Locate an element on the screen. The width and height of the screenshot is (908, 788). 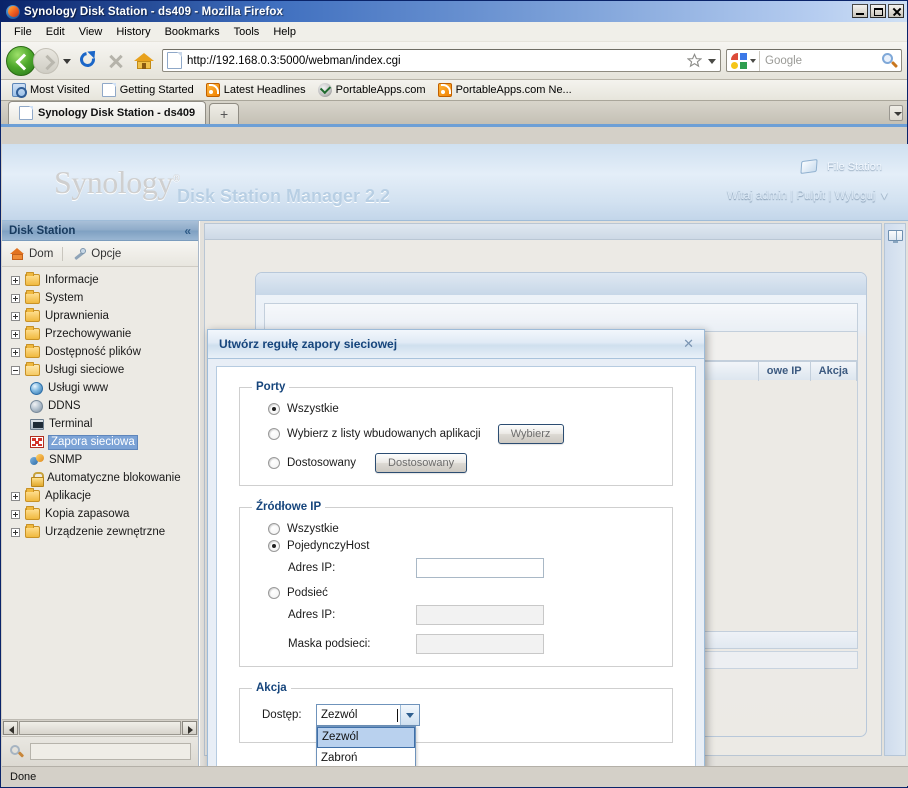
search-icon is located at coordinates (890, 61).